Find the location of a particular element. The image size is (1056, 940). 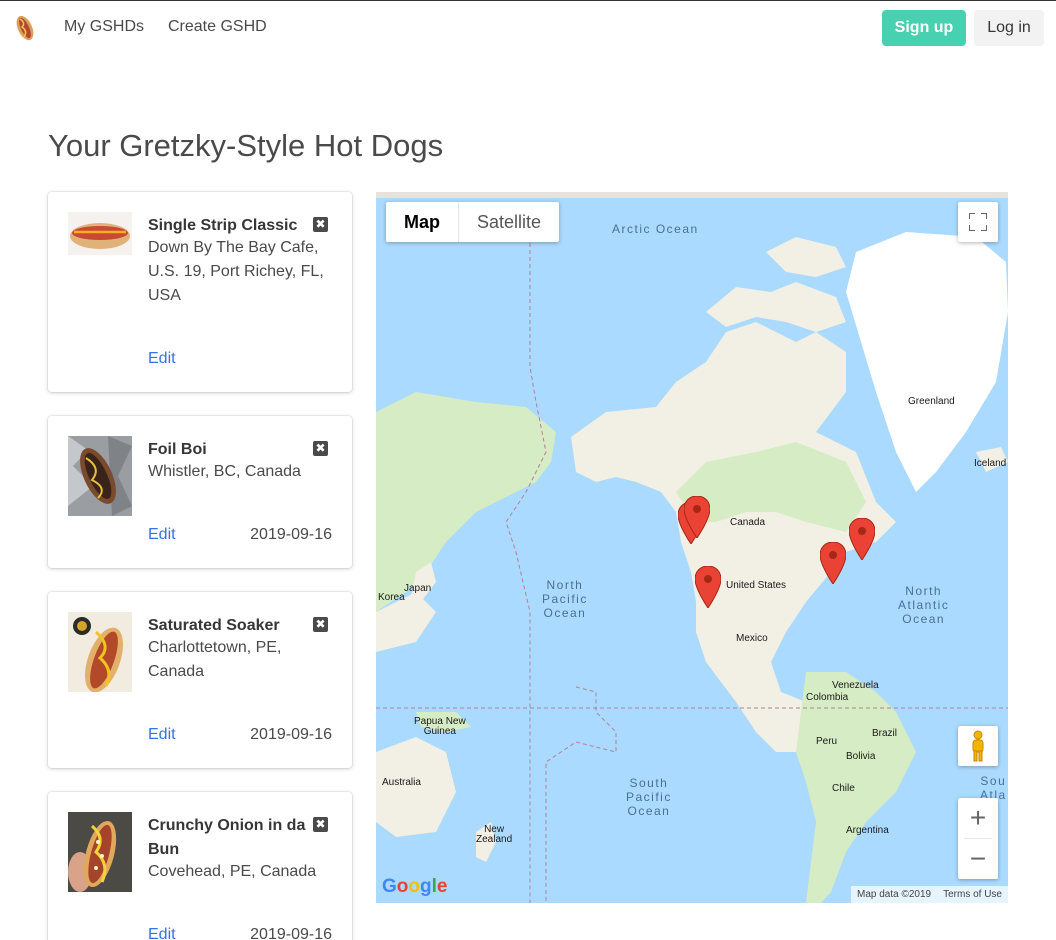

label-mexico: Mexico is located at coordinates (752, 638).